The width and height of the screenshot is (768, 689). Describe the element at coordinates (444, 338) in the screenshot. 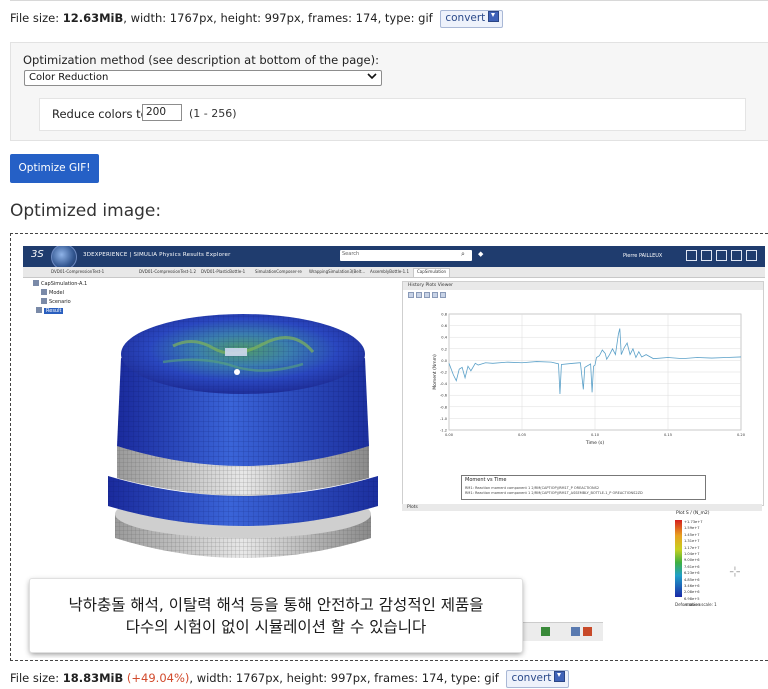

I see `y-tick-label: 0.4` at that location.